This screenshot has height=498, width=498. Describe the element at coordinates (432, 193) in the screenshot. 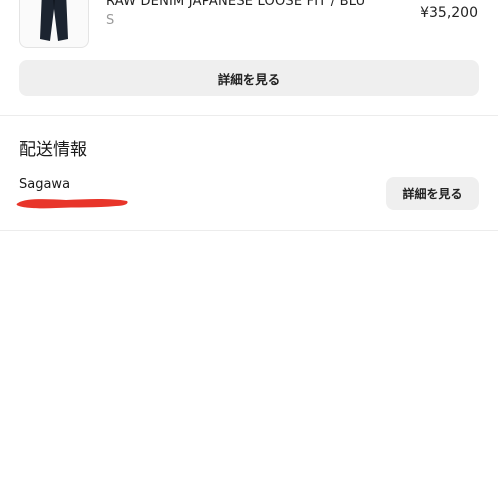

I see `shipping-details-button: 詳細を見る` at that location.